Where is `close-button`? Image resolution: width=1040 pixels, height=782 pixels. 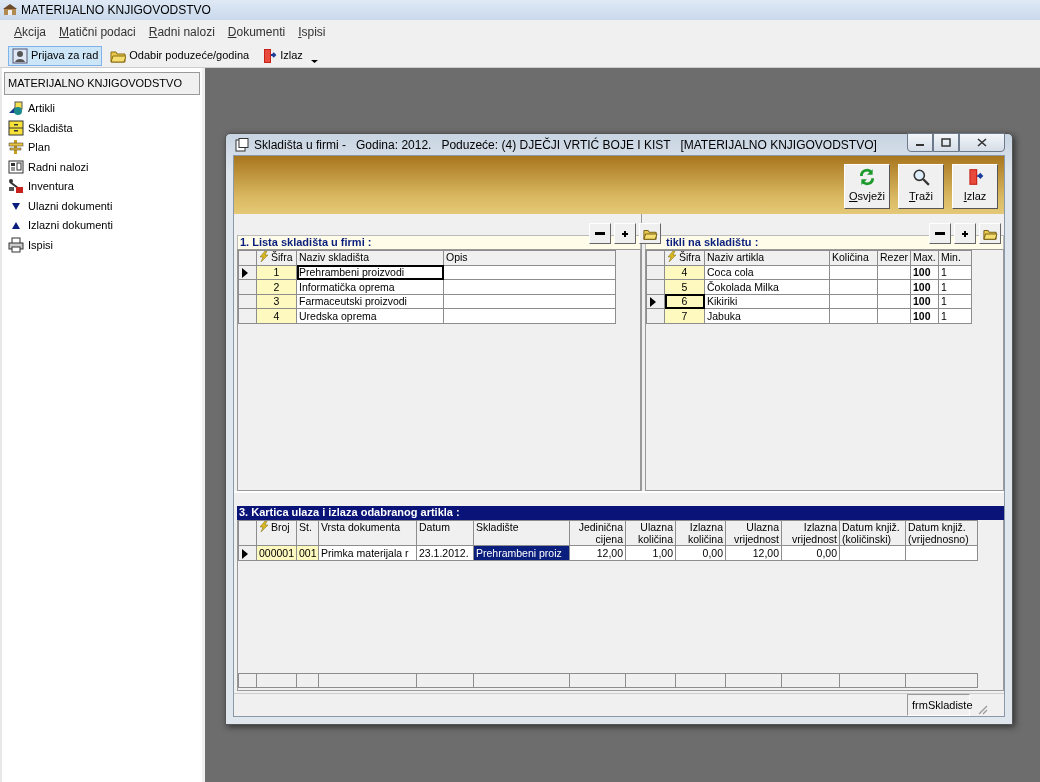
close-button is located at coordinates (982, 142).